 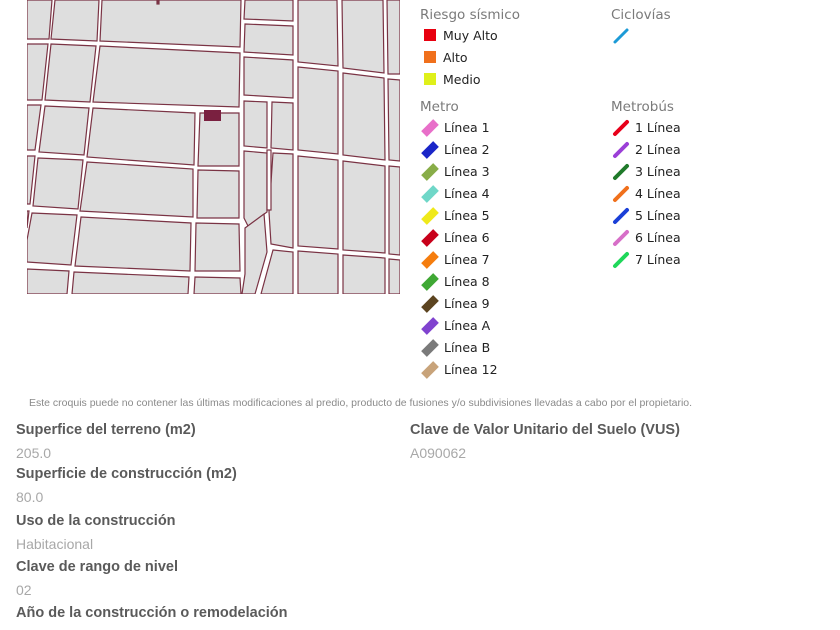 What do you see at coordinates (55, 544) in the screenshot?
I see `field-value: Habitacional` at bounding box center [55, 544].